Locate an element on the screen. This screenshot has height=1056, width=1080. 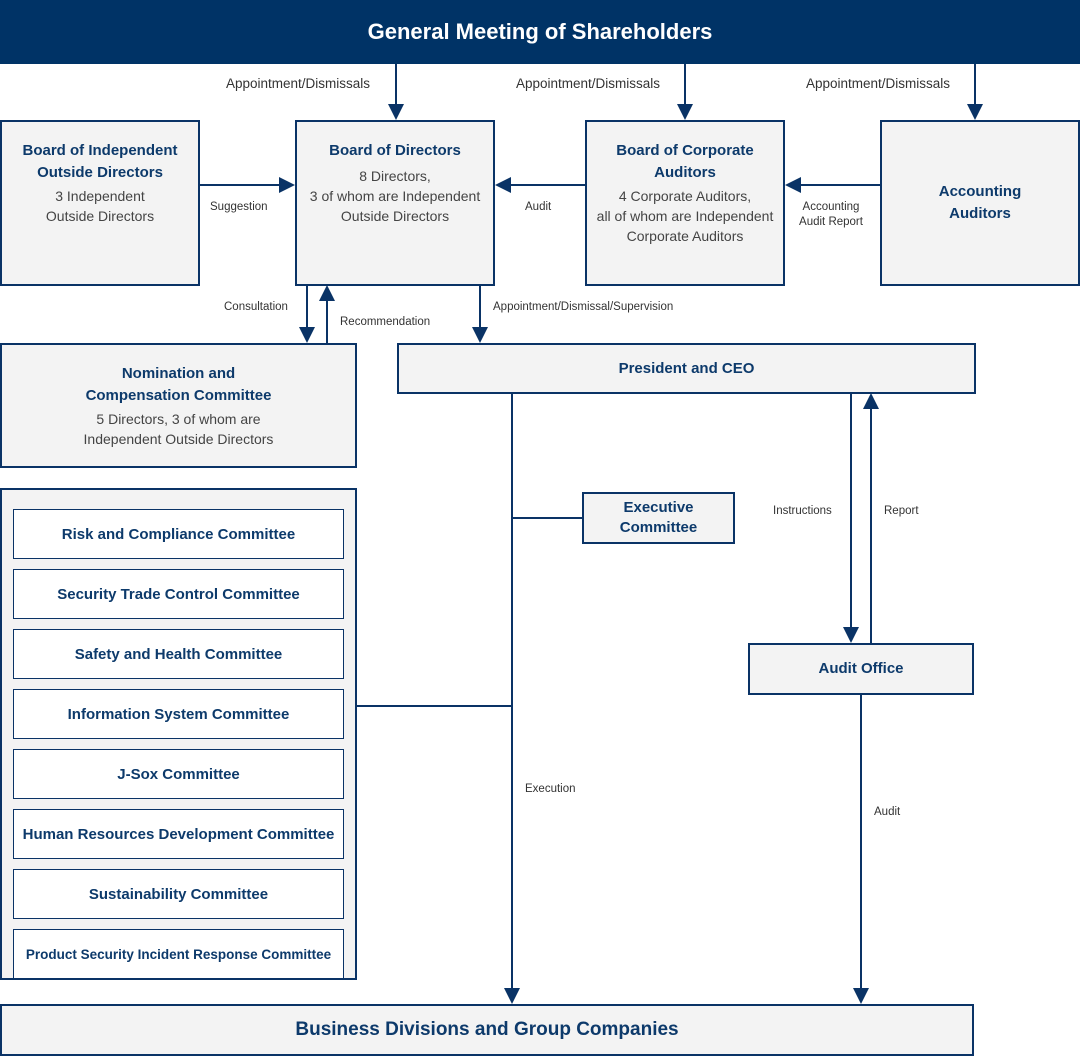
business-title: Business Divisions and Group Companies is located at coordinates (487, 1029).